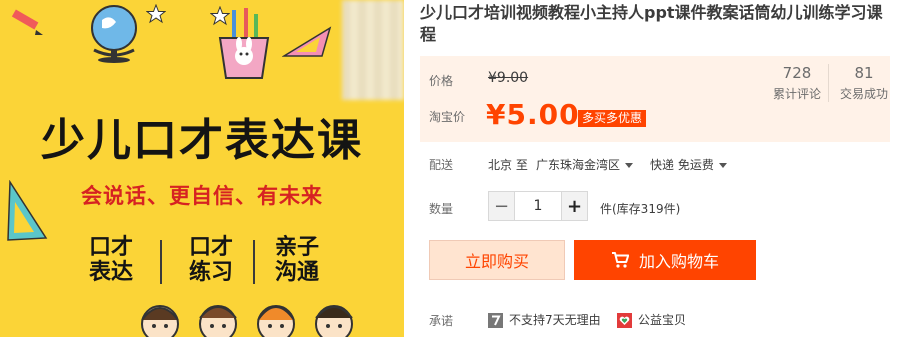  What do you see at coordinates (501, 206) in the screenshot?
I see `decrease-button: −` at bounding box center [501, 206].